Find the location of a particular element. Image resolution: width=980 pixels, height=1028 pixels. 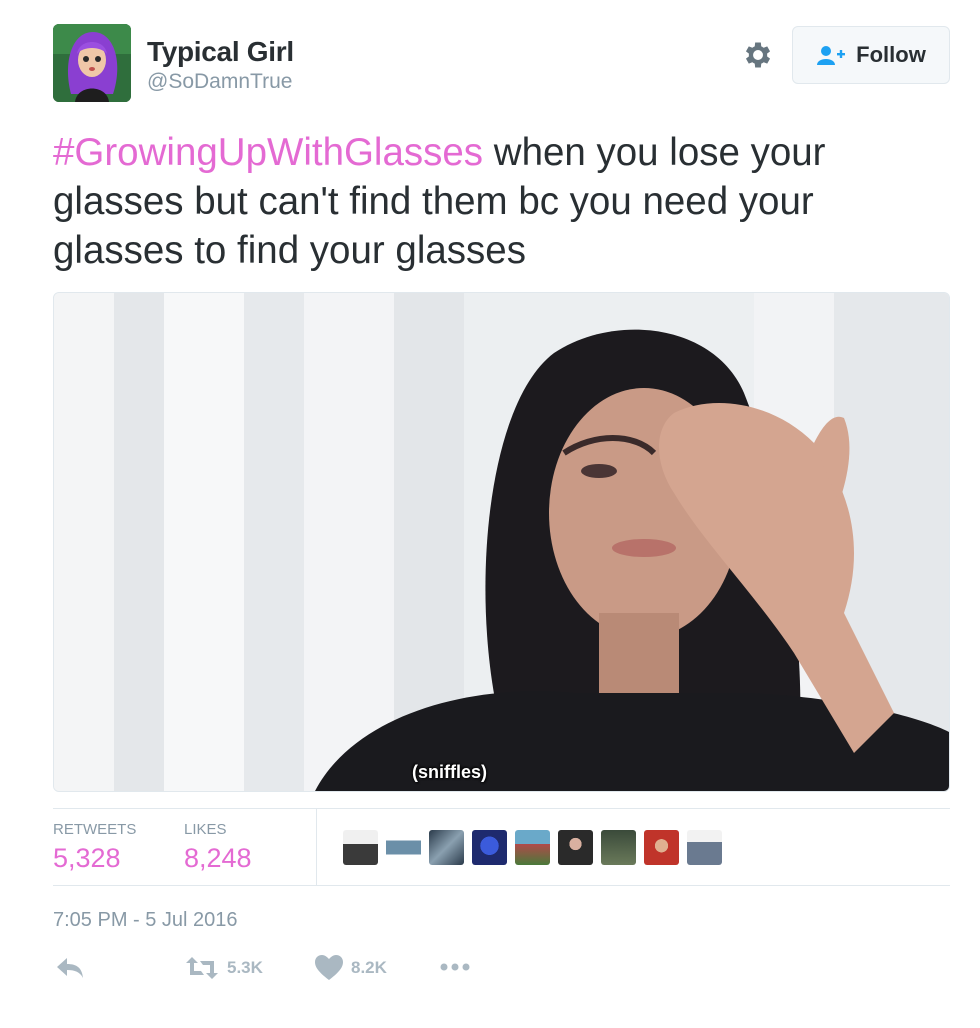

retweets-stat: RETWEETS 5,328 is located at coordinates (94, 847).